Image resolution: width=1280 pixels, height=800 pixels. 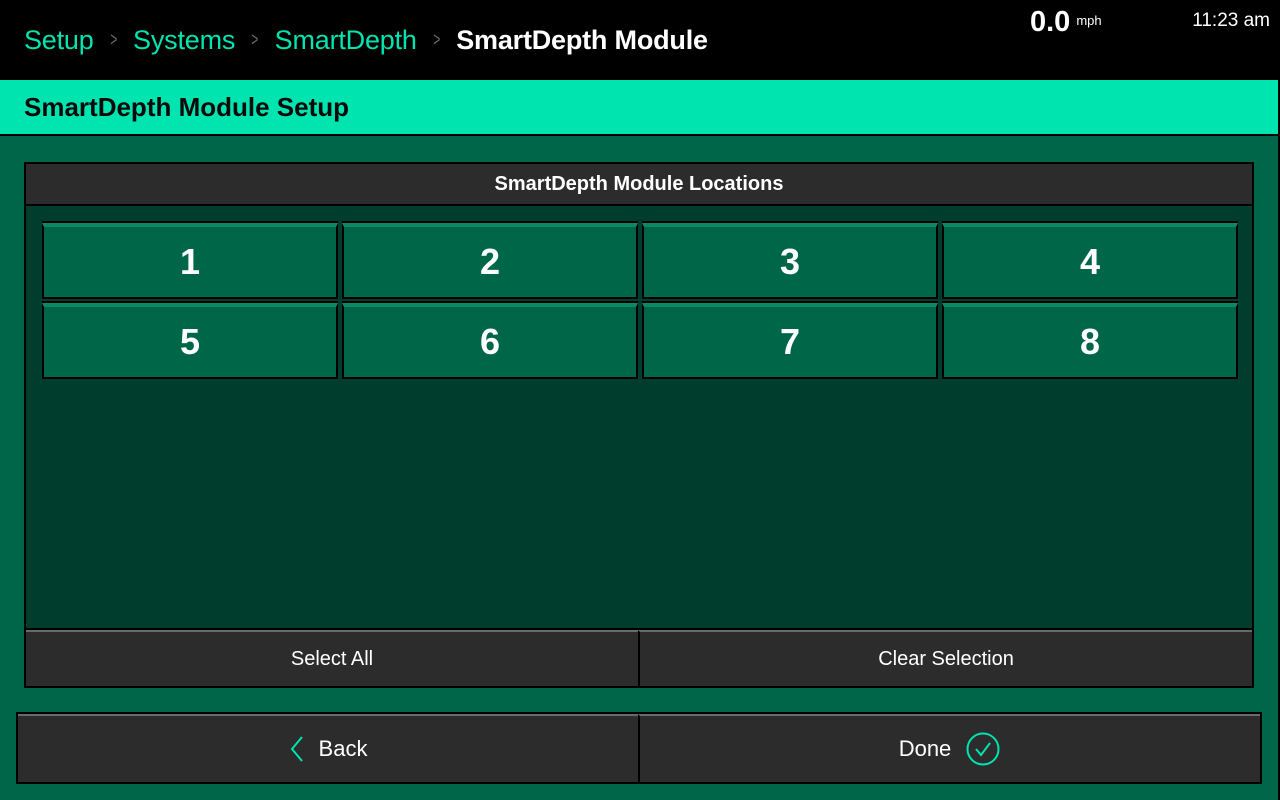 What do you see at coordinates (790, 260) in the screenshot?
I see `location-button-3: 3` at bounding box center [790, 260].